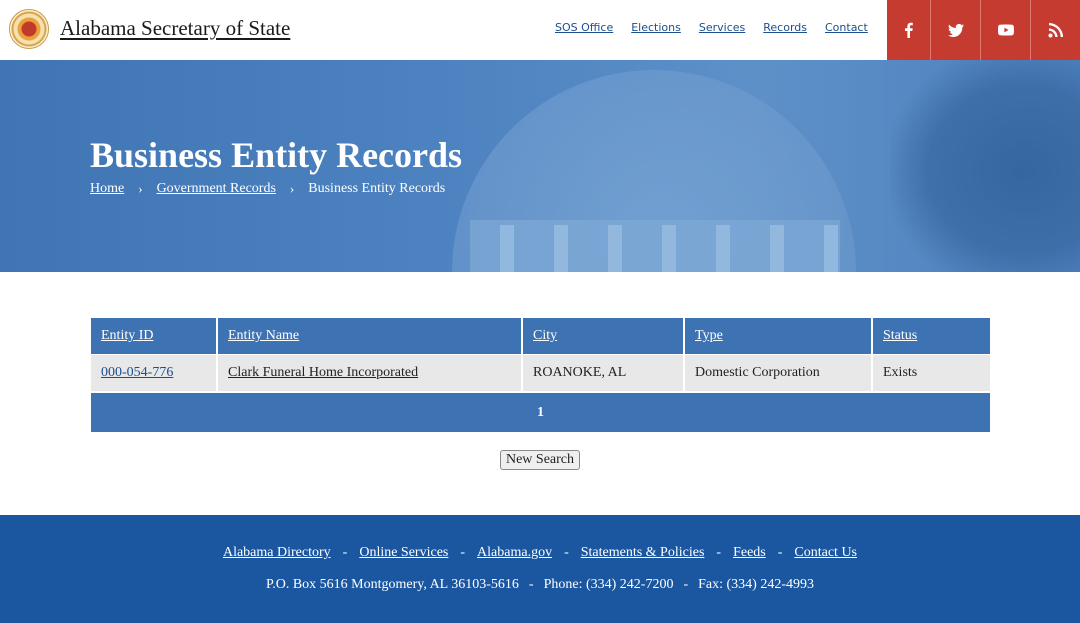 This screenshot has width=1080, height=623. I want to click on footer-phone: Phone: (334) 242-7200, so click(608, 584).